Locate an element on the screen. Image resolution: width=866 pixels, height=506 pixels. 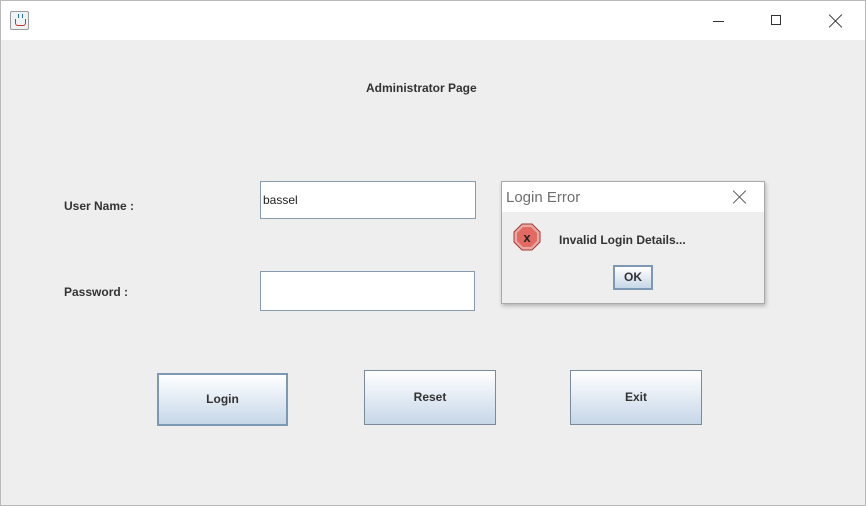
minimize-icon is located at coordinates (718, 21).